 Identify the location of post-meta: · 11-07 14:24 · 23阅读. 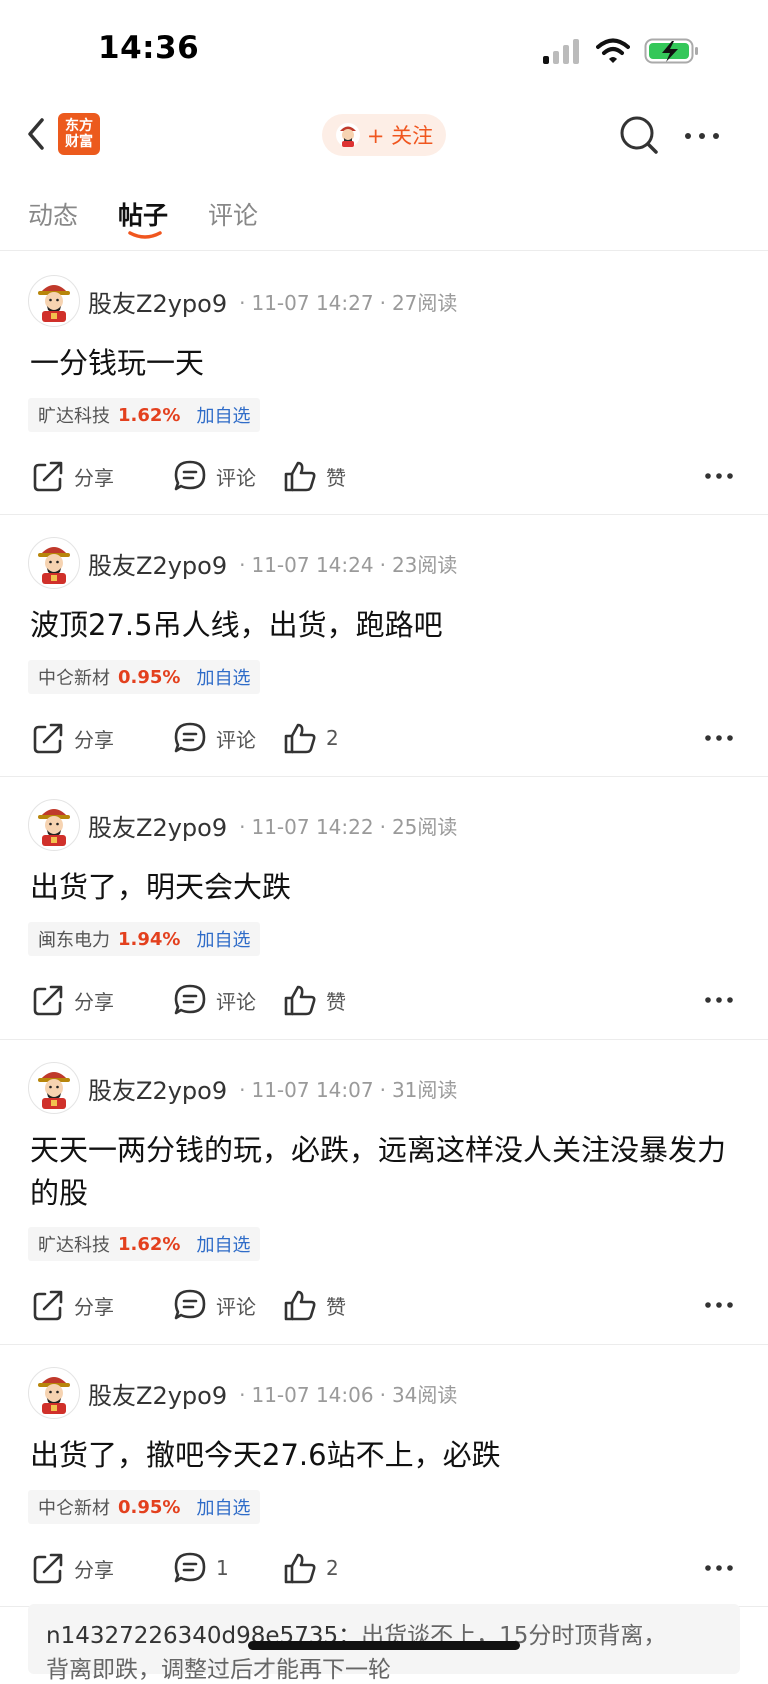
(348, 564).